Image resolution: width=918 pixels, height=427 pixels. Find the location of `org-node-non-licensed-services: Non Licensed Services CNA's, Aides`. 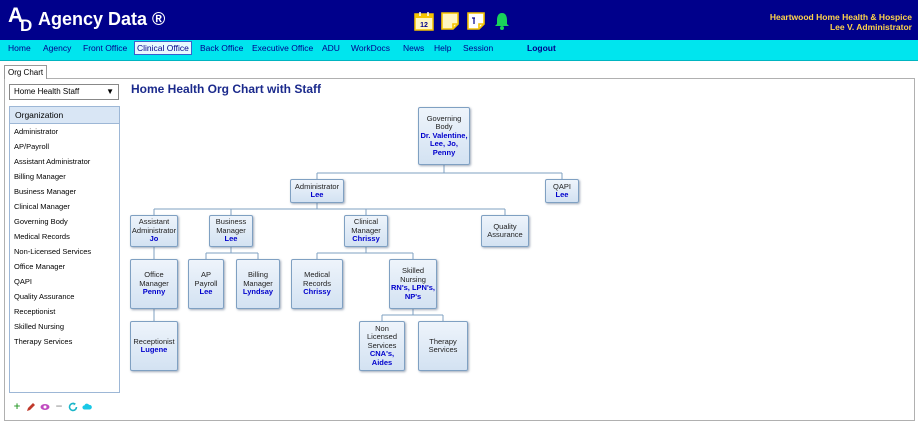

org-node-non-licensed-services: Non Licensed Services CNA's, Aides is located at coordinates (382, 346).